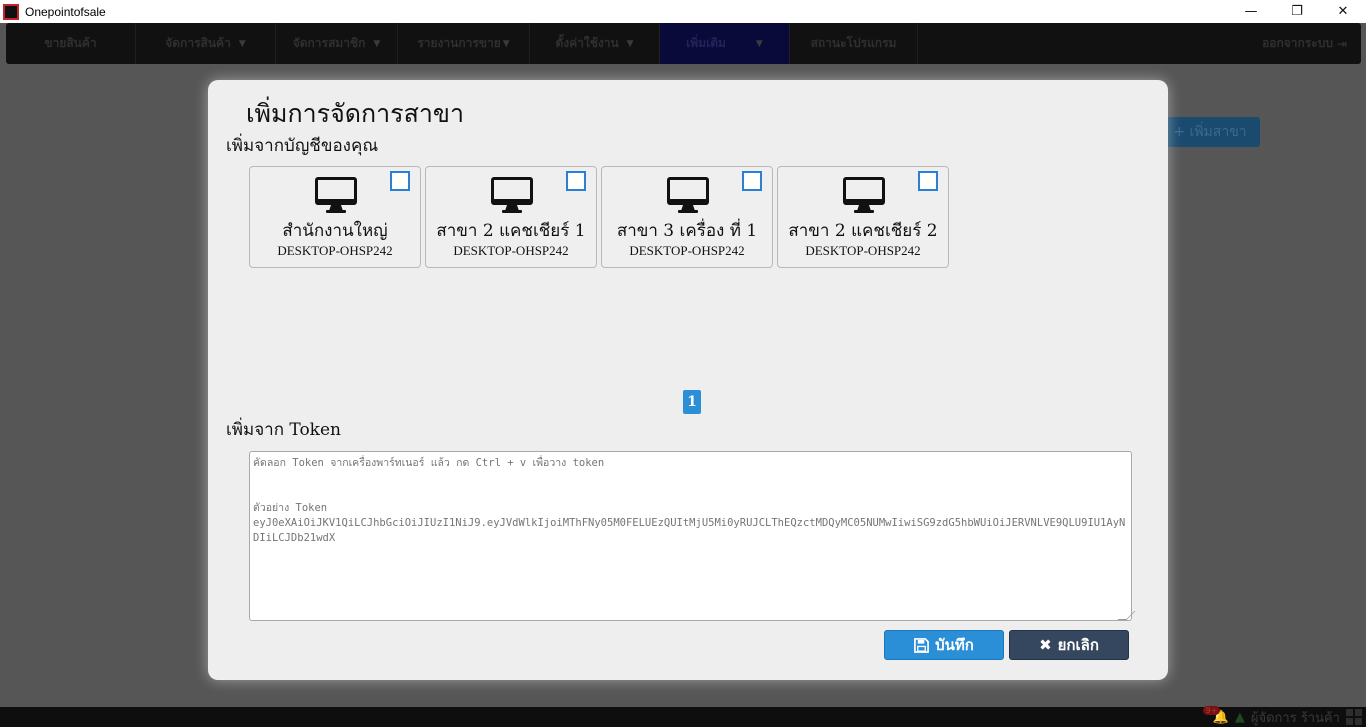 This screenshot has width=1366, height=727. What do you see at coordinates (283, 430) in the screenshot?
I see `from-token-label: เพิ่มจาก Token` at bounding box center [283, 430].